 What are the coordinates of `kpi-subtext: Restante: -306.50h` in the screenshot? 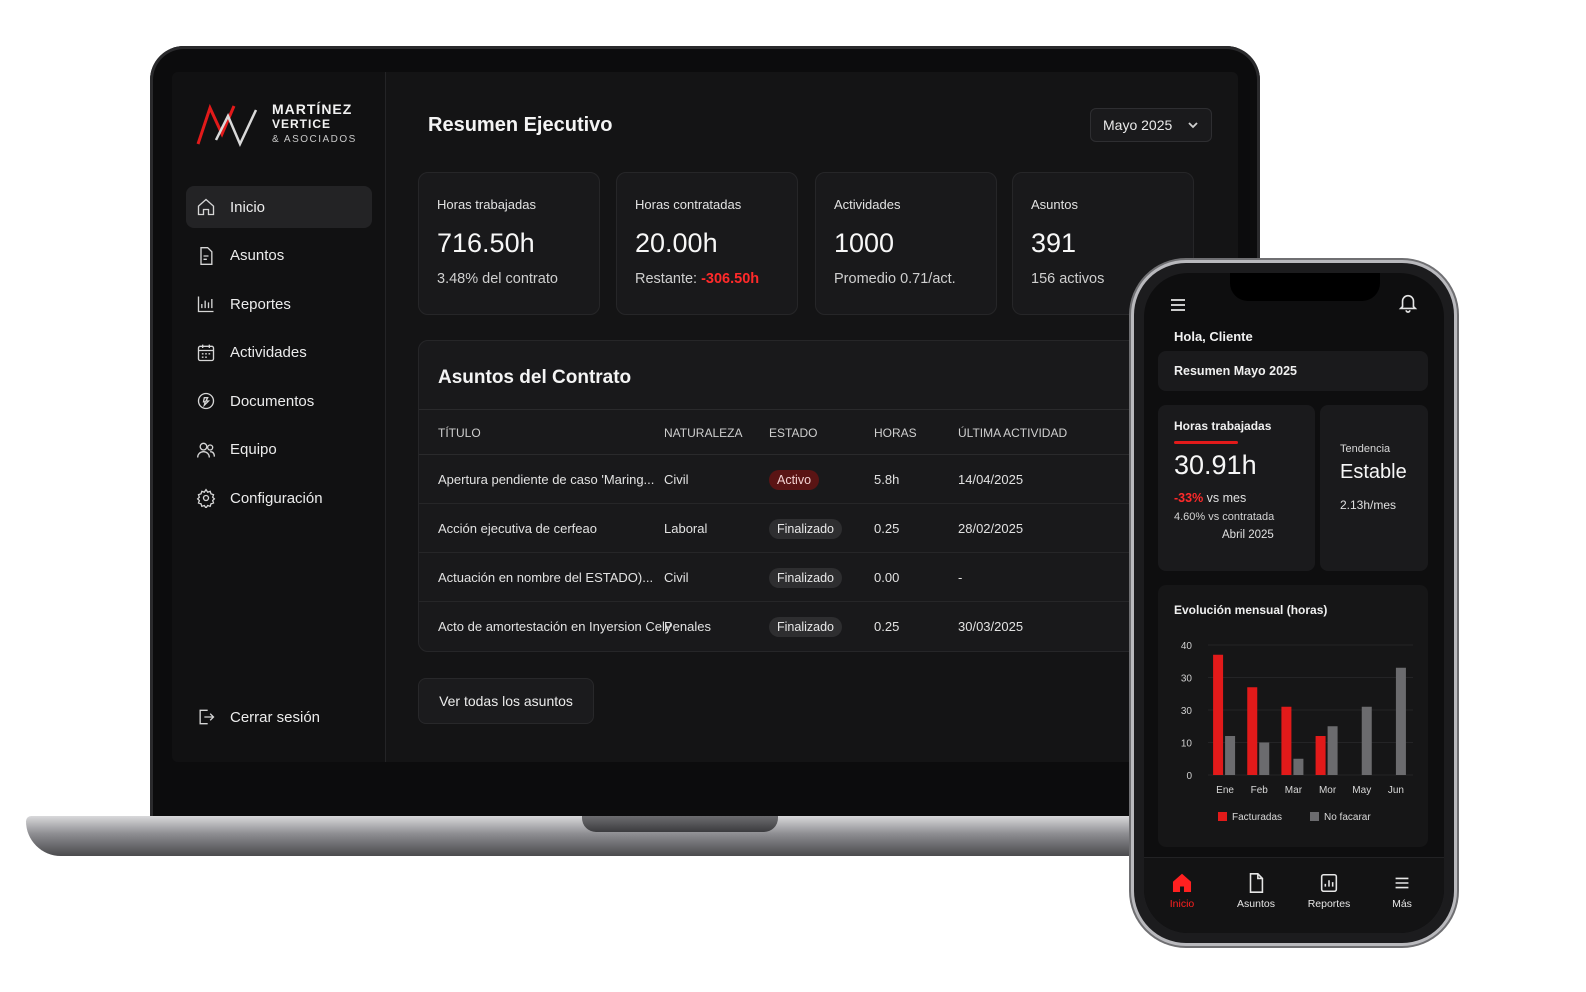 It's located at (707, 279).